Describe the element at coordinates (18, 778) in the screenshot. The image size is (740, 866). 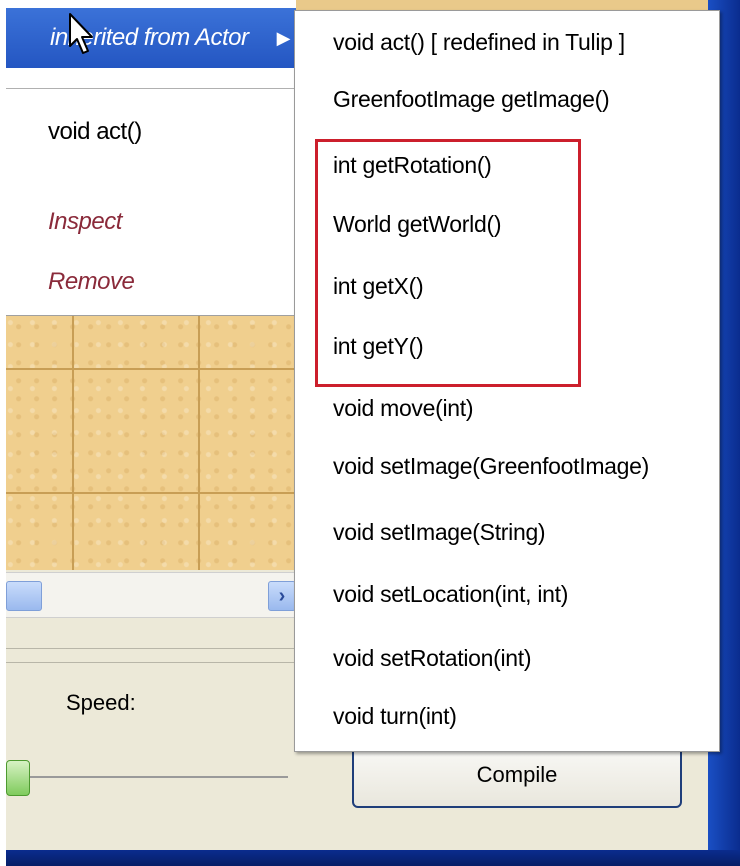
I see `speed-slider-knob` at that location.